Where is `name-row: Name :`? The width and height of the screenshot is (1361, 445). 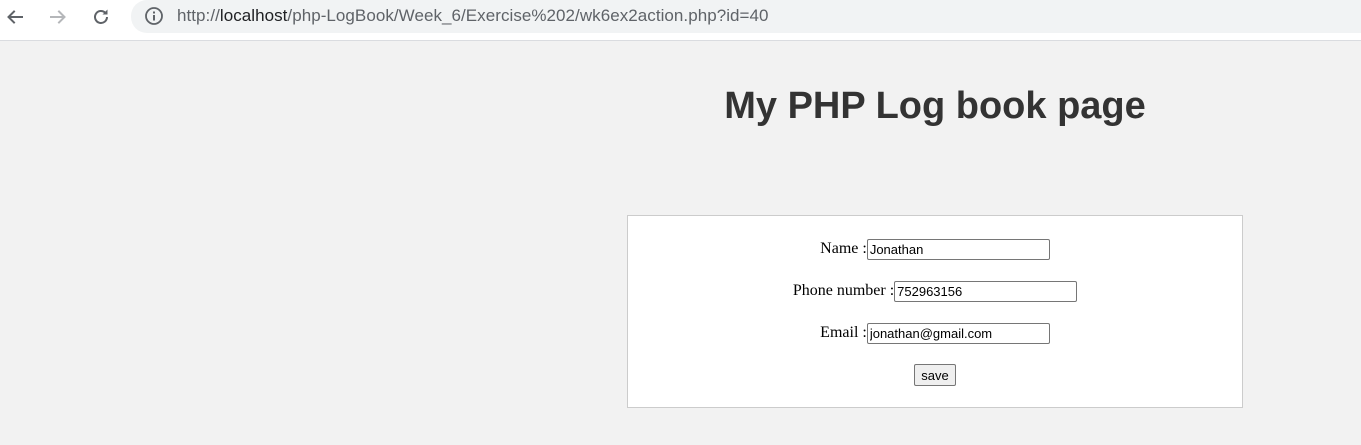
name-row: Name : is located at coordinates (935, 249).